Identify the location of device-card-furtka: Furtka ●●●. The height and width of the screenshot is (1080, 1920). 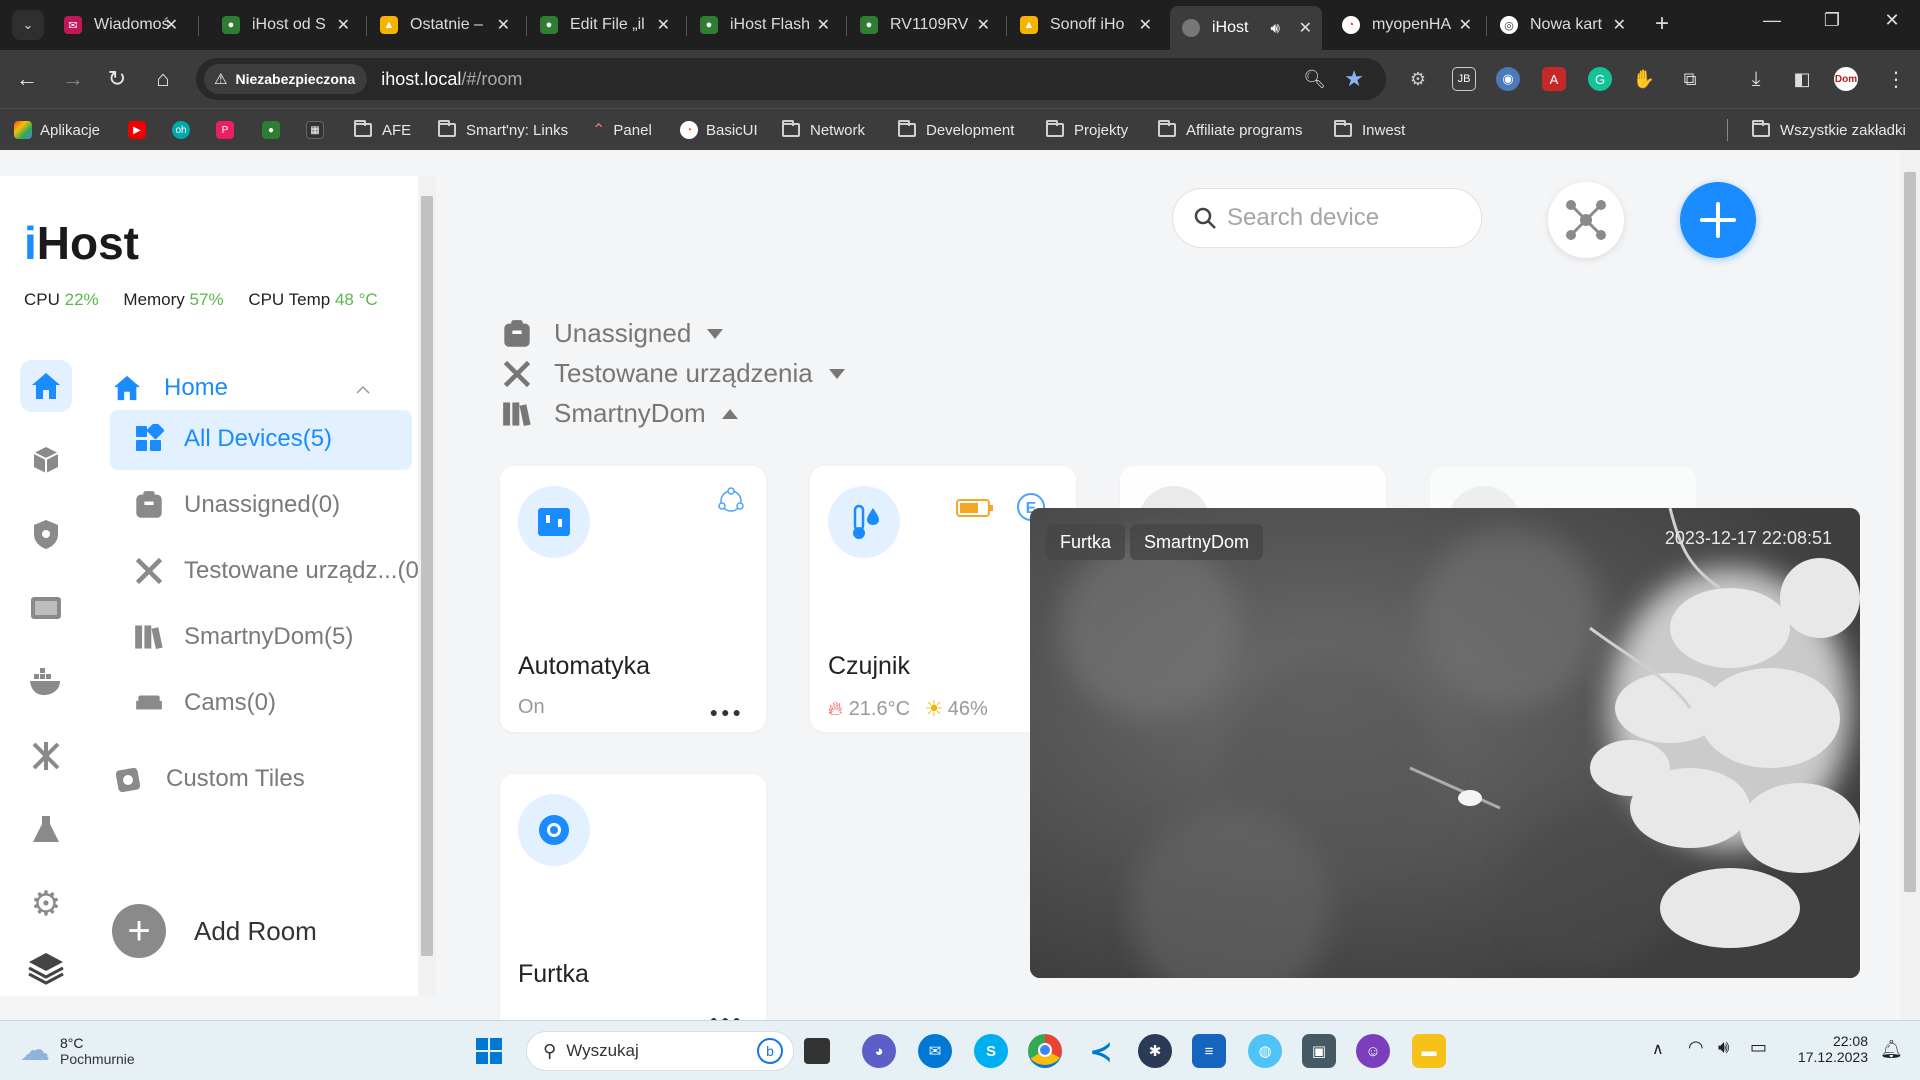
(633, 897).